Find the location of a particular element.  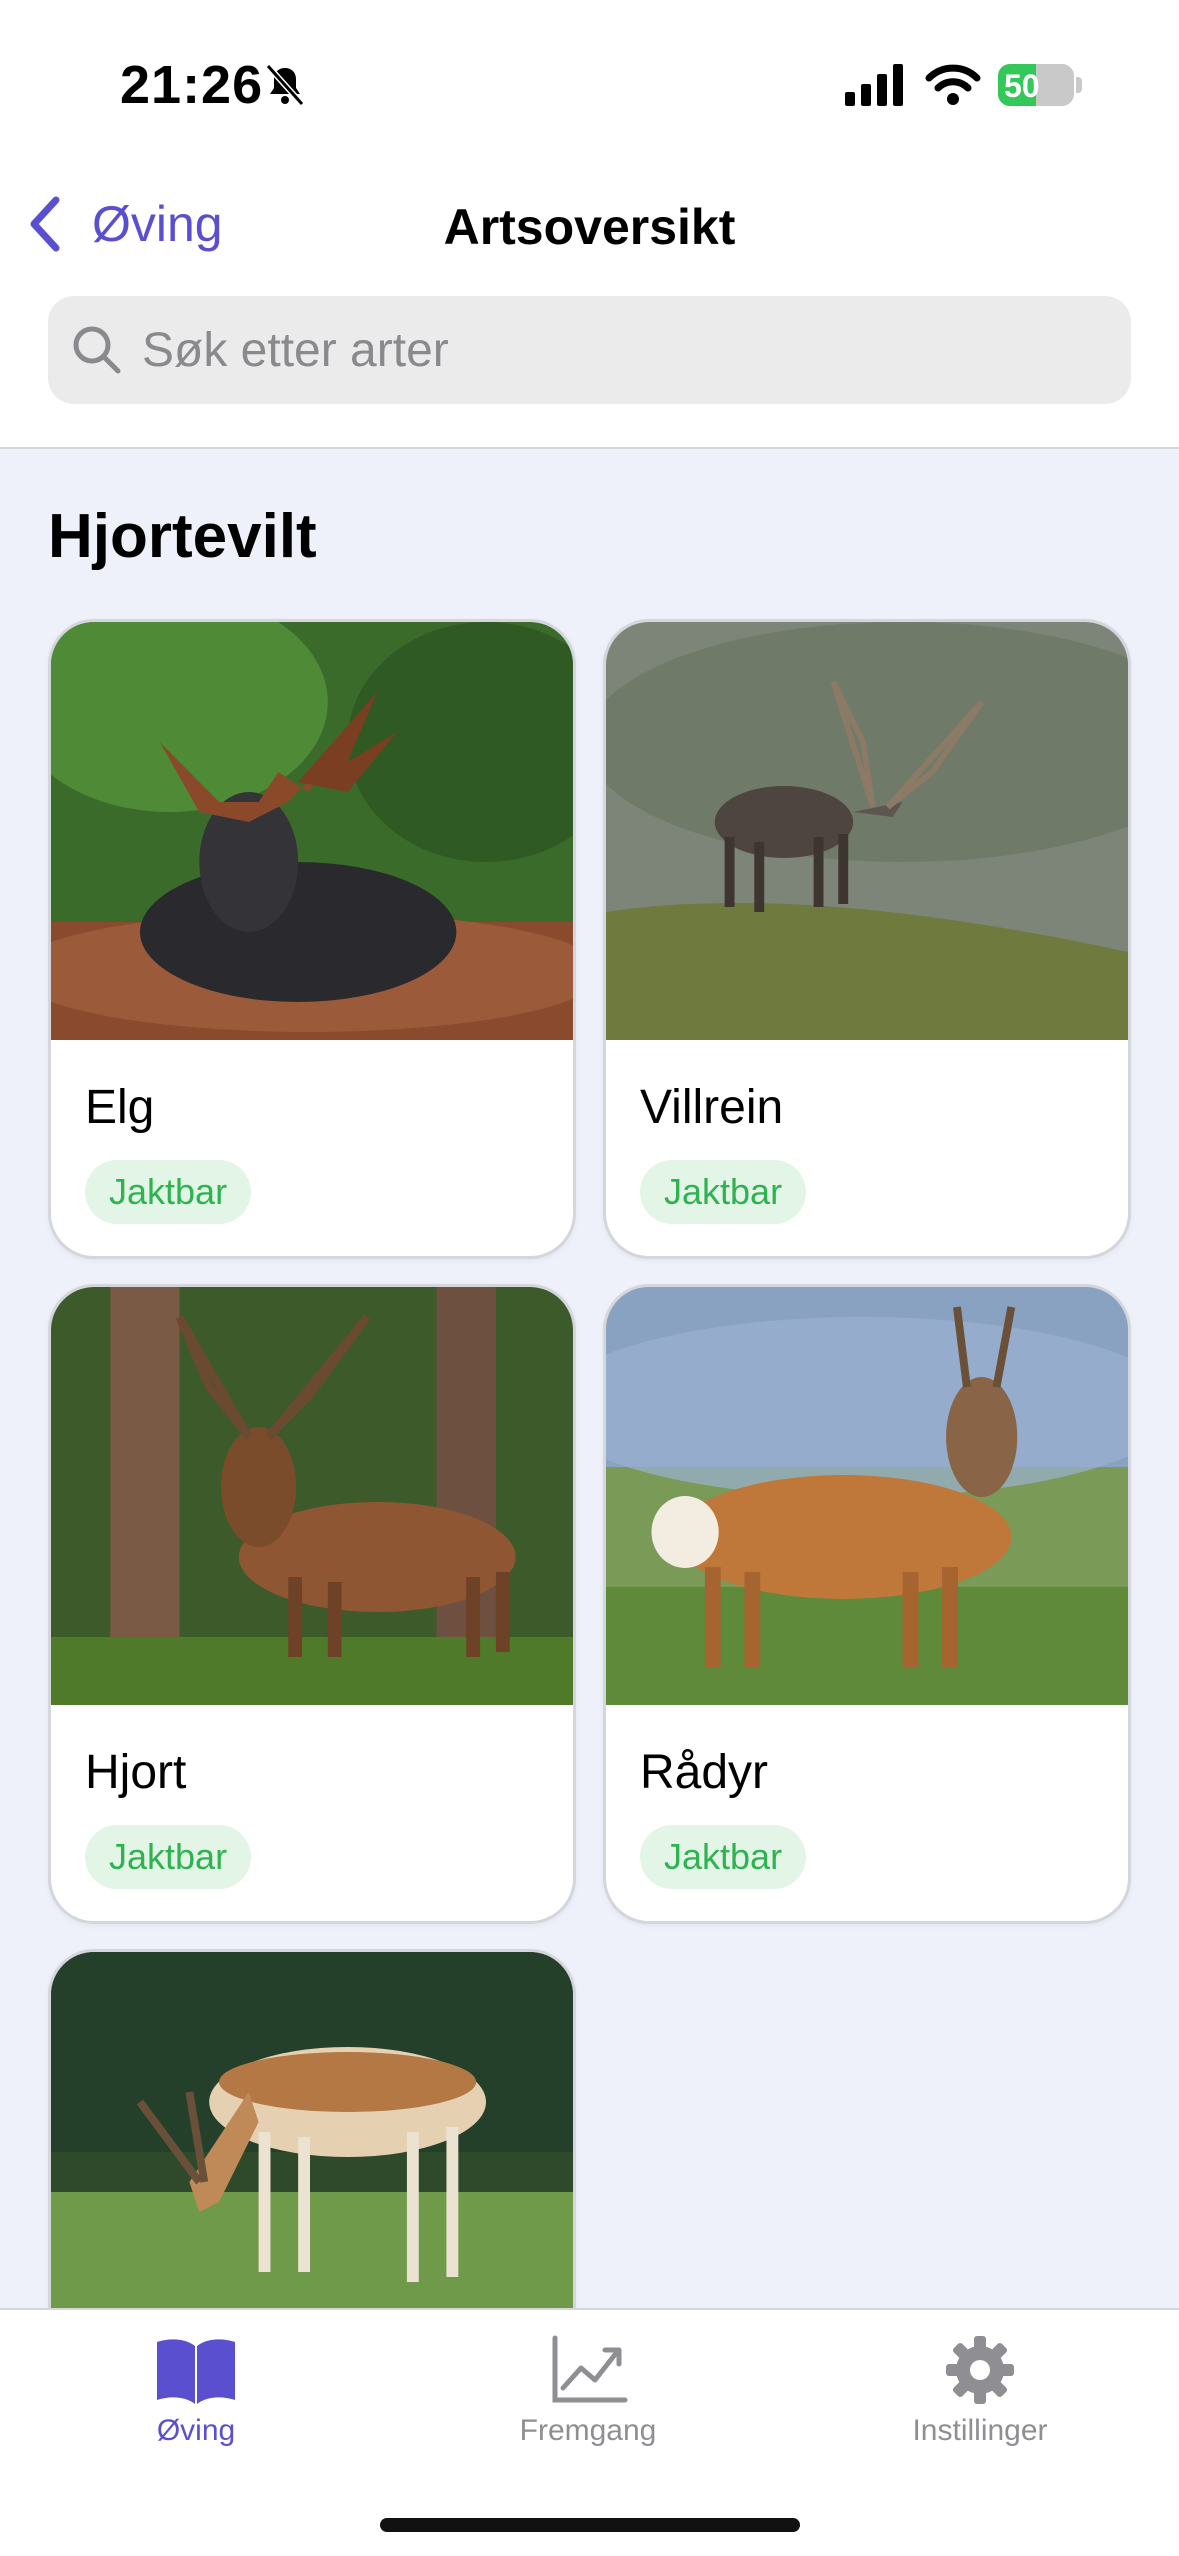

chart-icon is located at coordinates (590, 2369).